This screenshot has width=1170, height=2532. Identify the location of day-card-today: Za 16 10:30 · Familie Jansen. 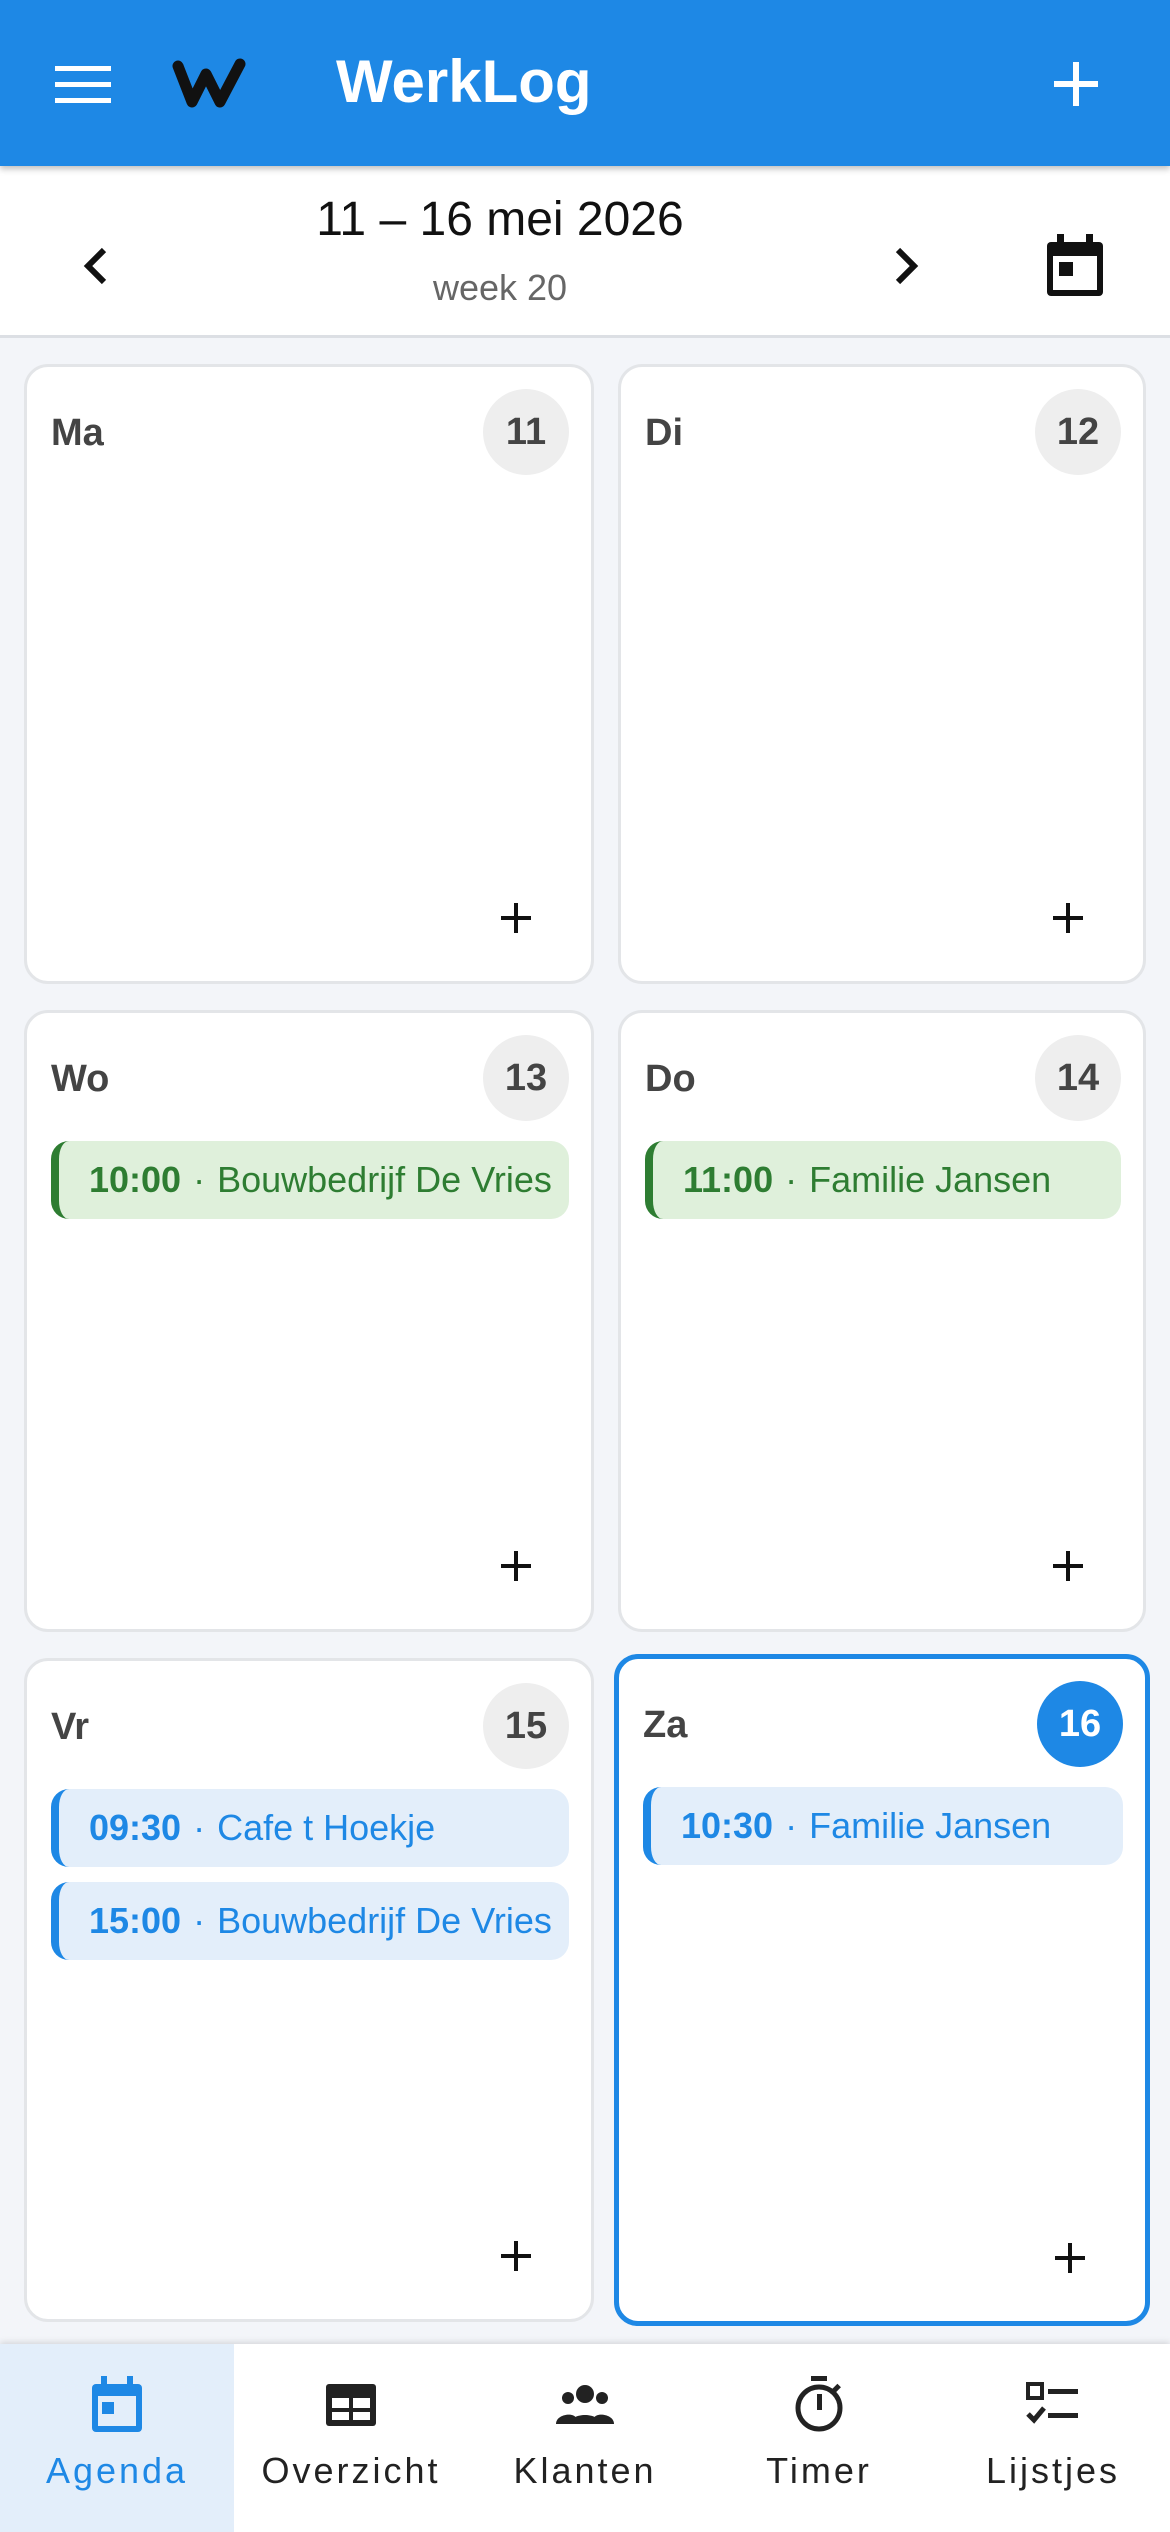
(882, 1990).